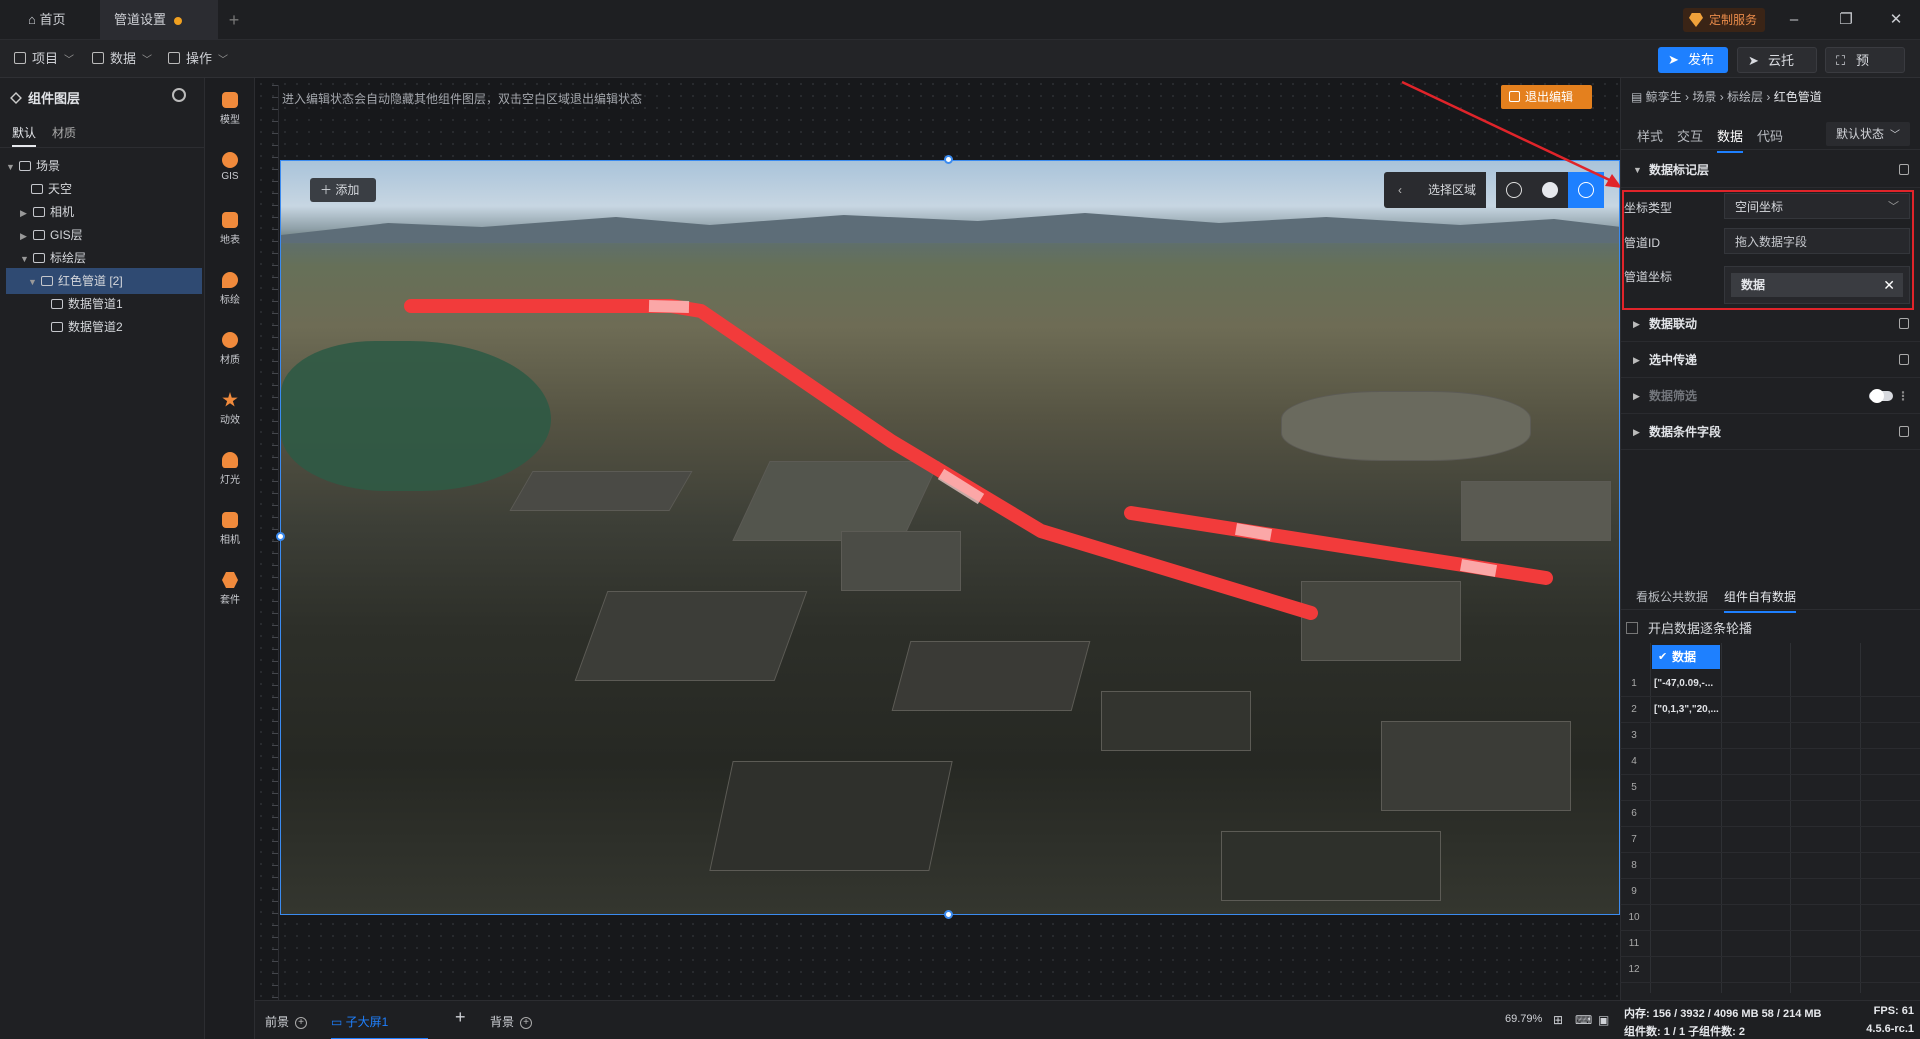 The width and height of the screenshot is (1920, 1039). What do you see at coordinates (230, 409) in the screenshot?
I see `tool-effects: 动效` at bounding box center [230, 409].